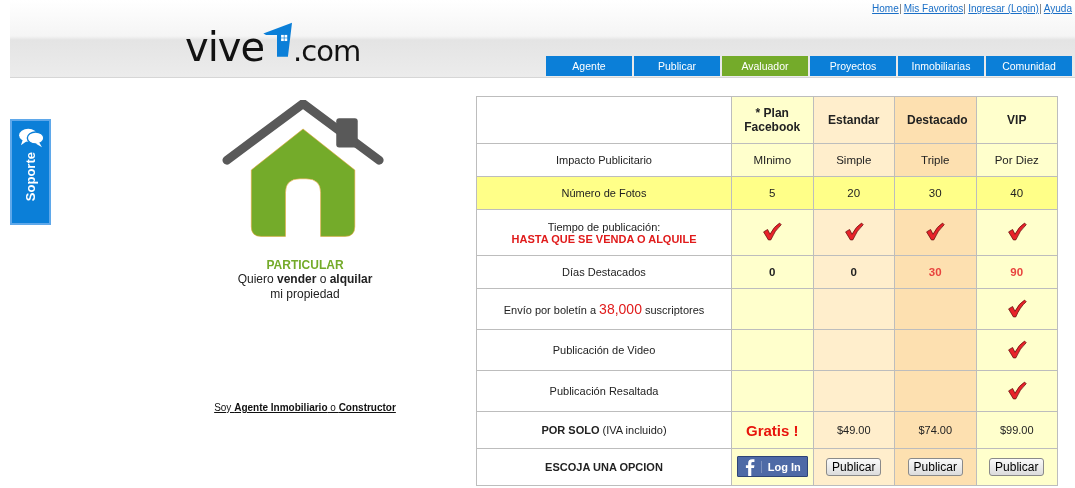  I want to click on price-text: $49.00, so click(853, 430).